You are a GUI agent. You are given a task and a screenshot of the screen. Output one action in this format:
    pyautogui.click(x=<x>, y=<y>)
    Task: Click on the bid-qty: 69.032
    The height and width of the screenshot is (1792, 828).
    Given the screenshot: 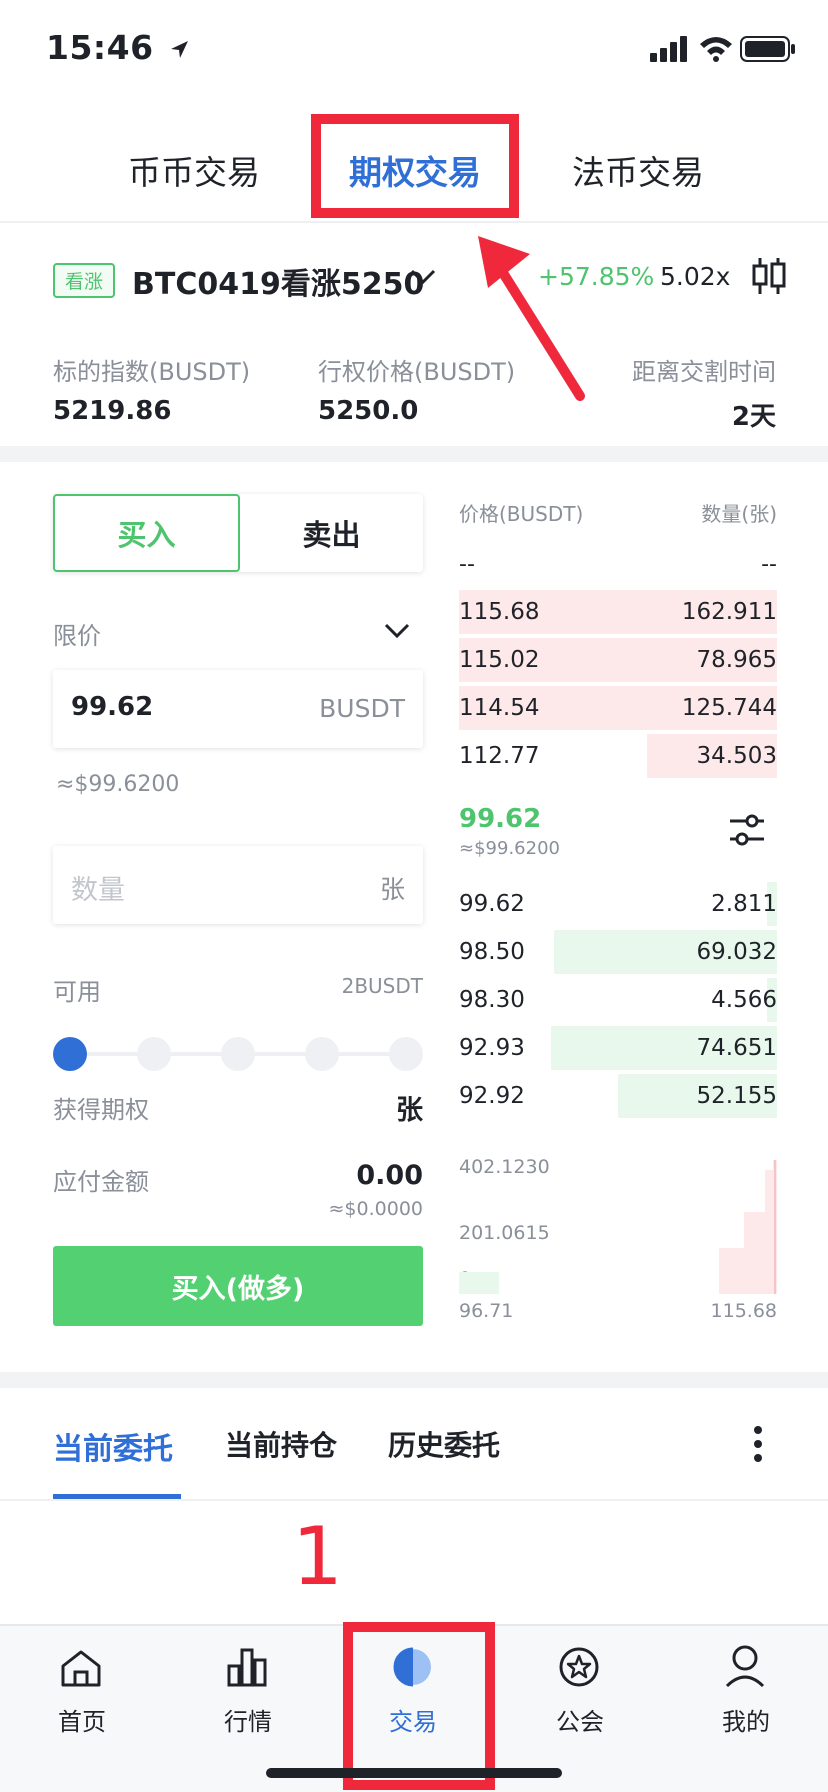 What is the action you would take?
    pyautogui.click(x=736, y=952)
    